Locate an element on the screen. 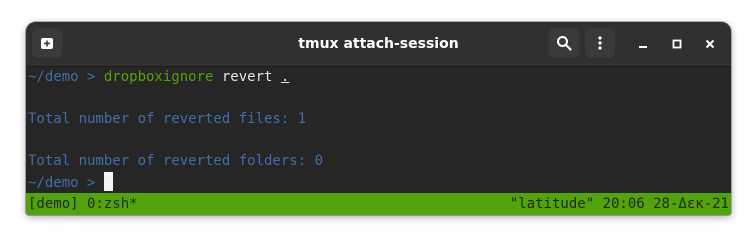 The image size is (756, 244). command-line: ~/demo > dropboxignore revert . is located at coordinates (158, 77).